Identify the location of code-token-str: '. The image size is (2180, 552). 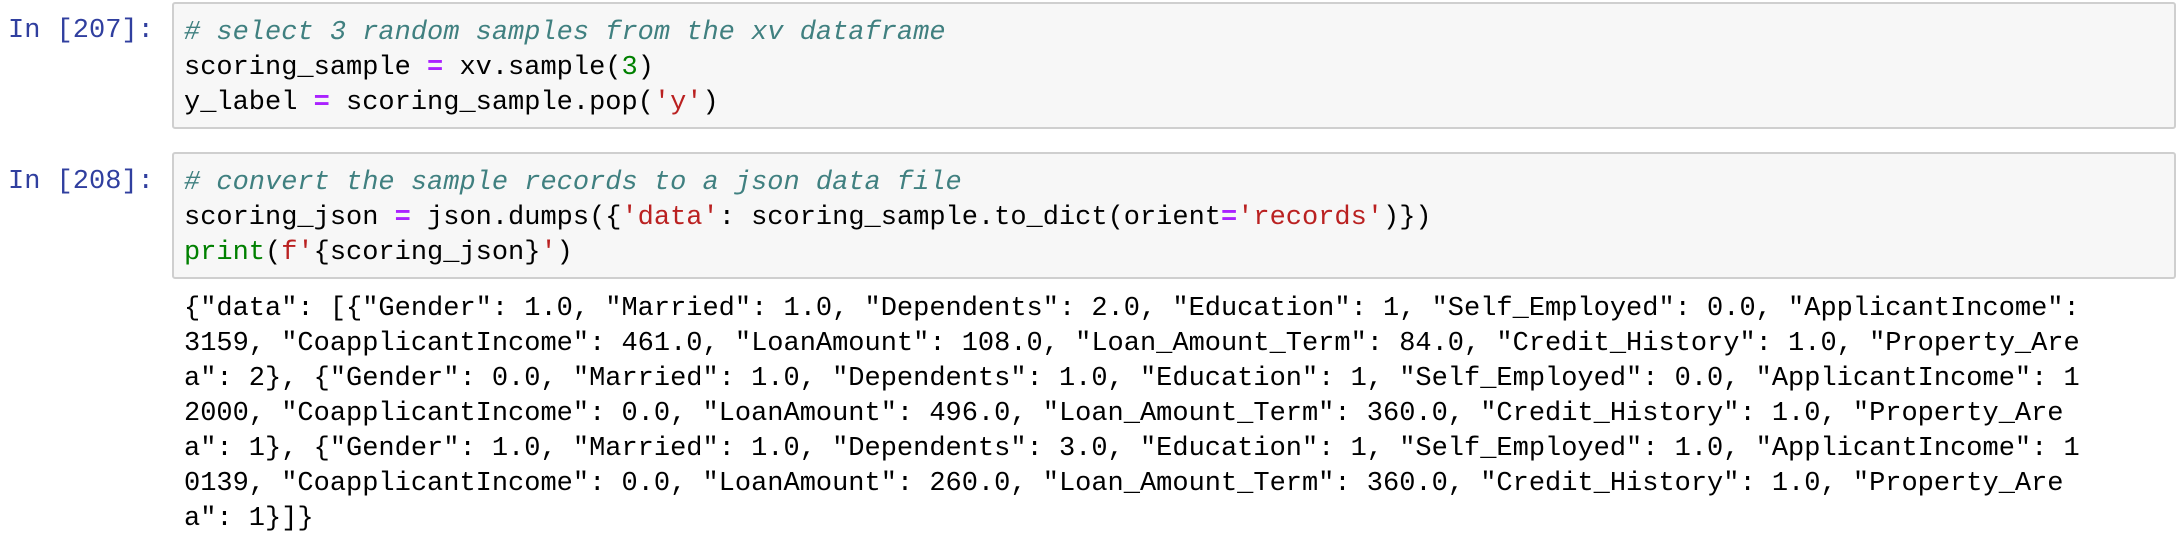
(548, 253).